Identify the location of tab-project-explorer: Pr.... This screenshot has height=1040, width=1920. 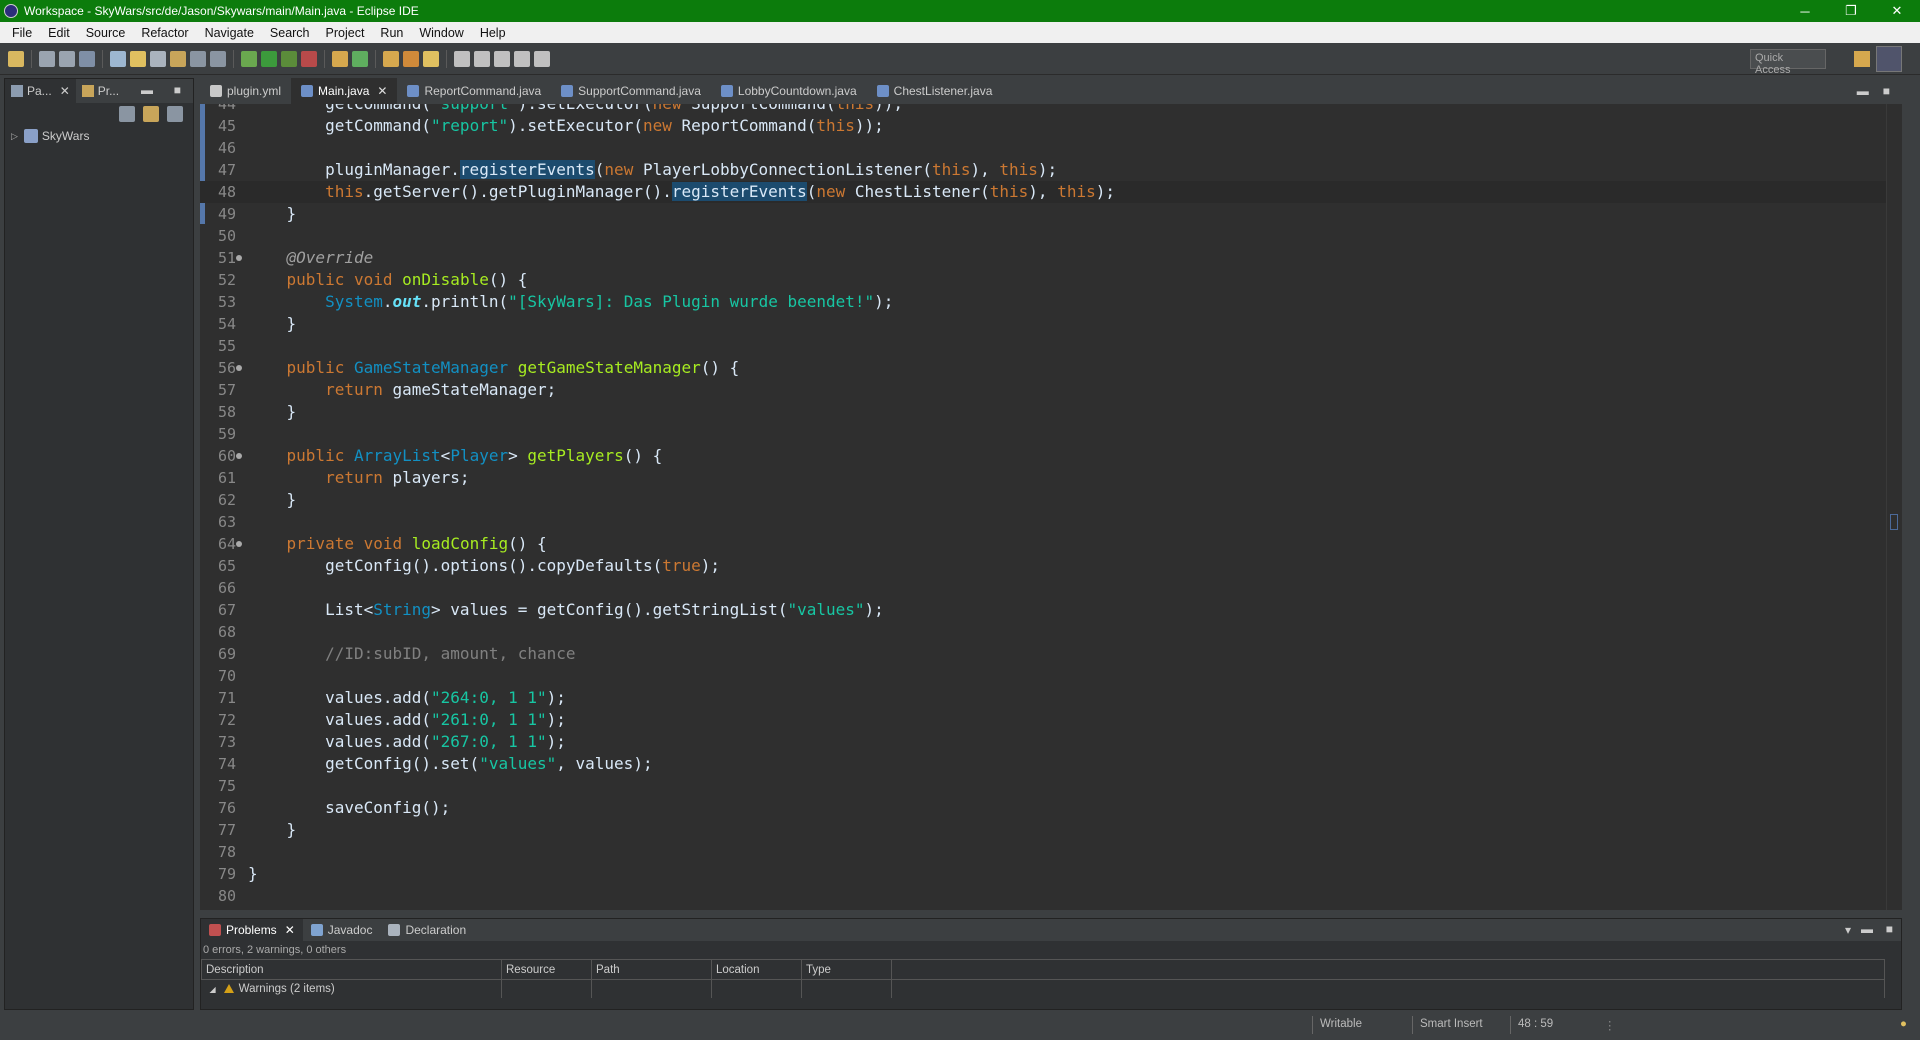
(100, 91).